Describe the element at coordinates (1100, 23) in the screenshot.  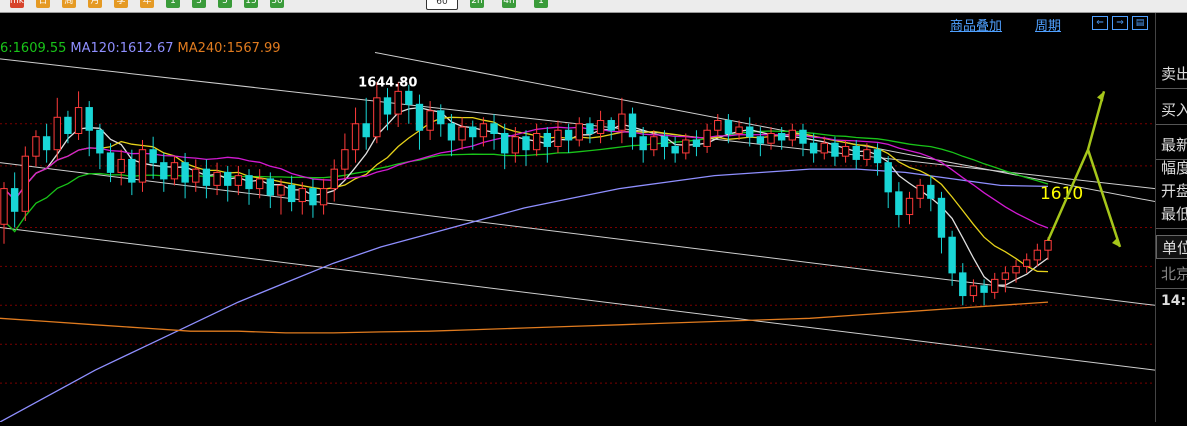
I see `nav-left-icon: ⇐` at that location.